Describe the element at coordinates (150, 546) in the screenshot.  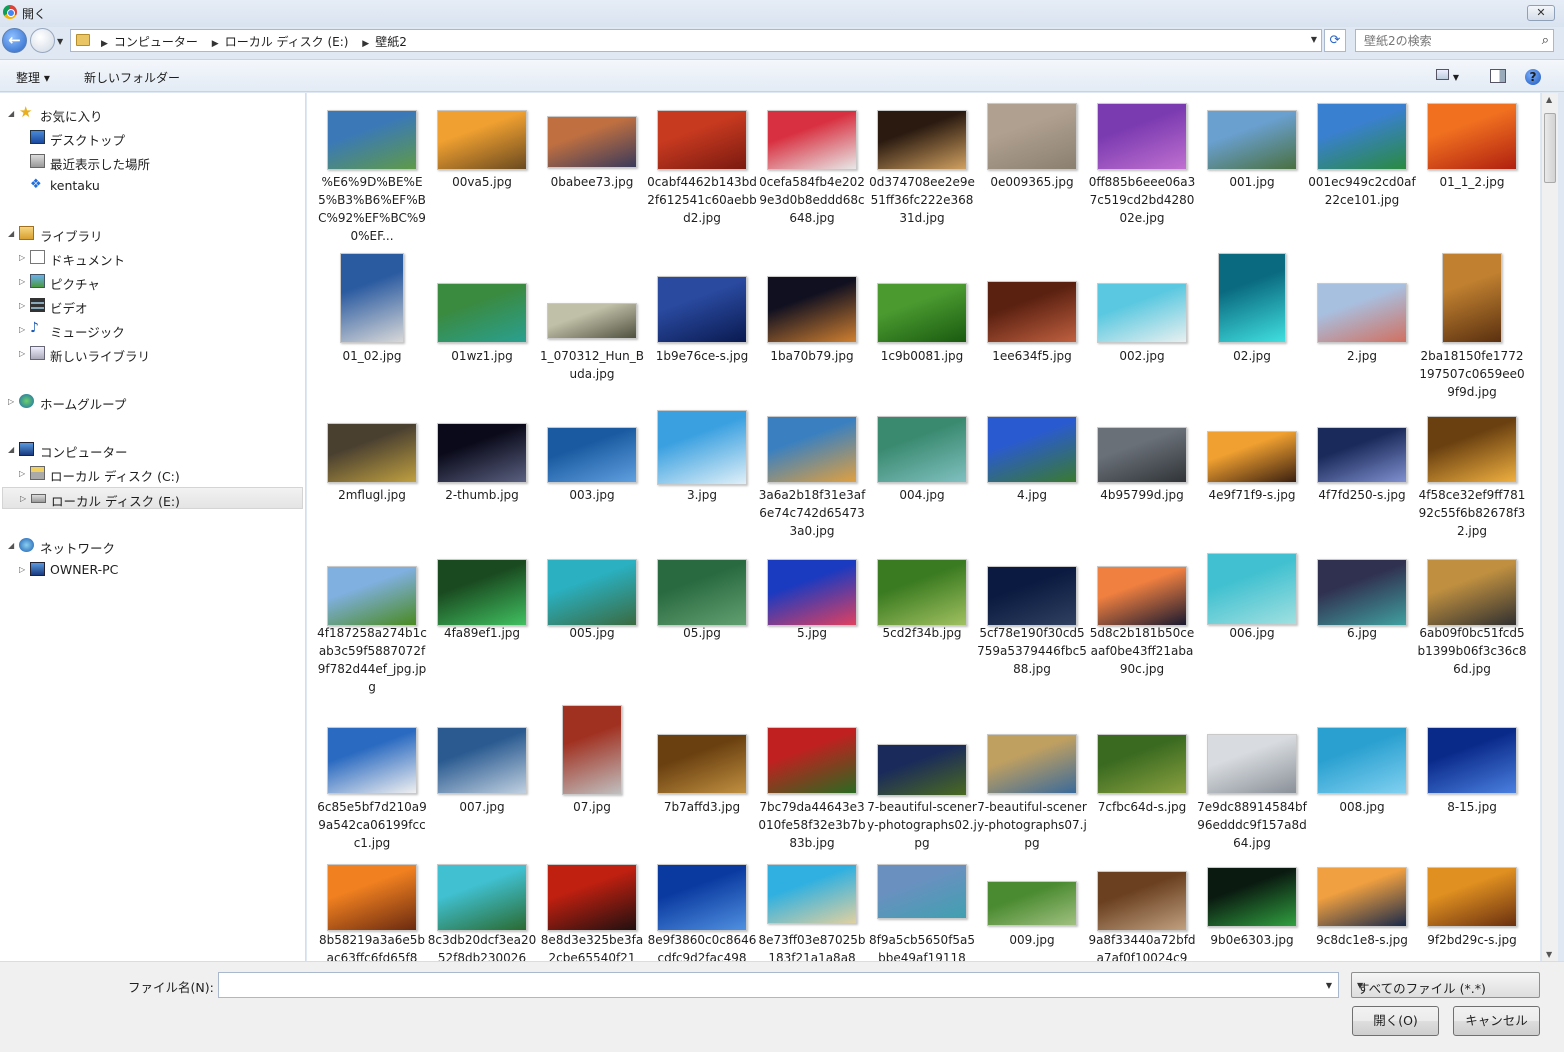
I see `nav-network: ◢ ネットワーク` at that location.